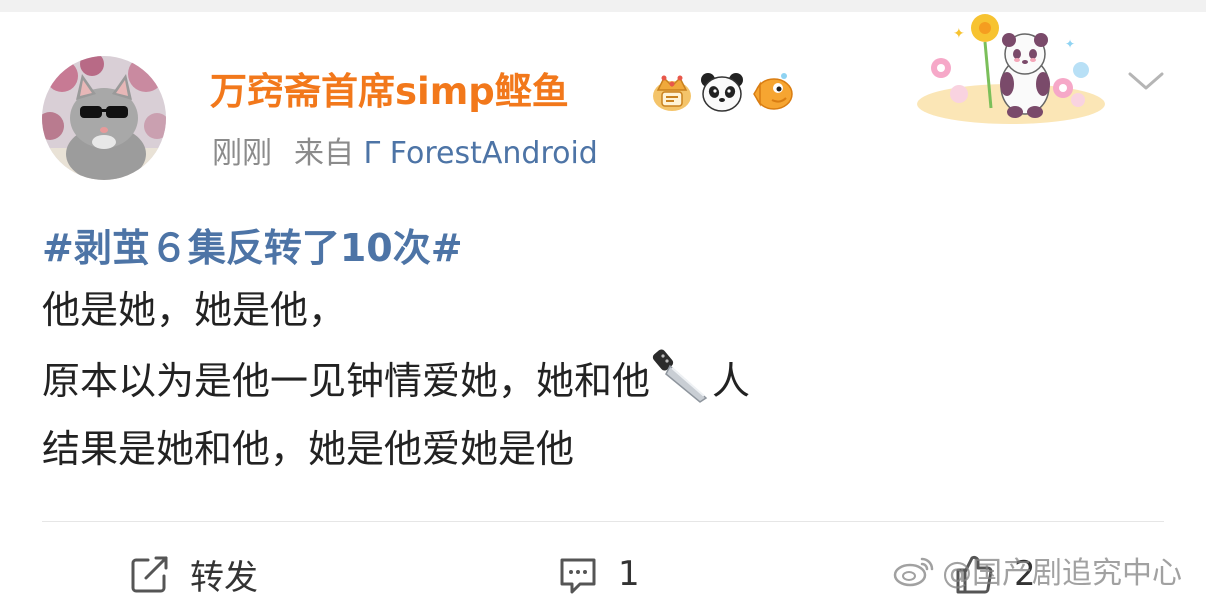 Image resolution: width=1206 pixels, height=602 pixels. Describe the element at coordinates (680, 376) in the screenshot. I see `knife-emoji-icon` at that location.